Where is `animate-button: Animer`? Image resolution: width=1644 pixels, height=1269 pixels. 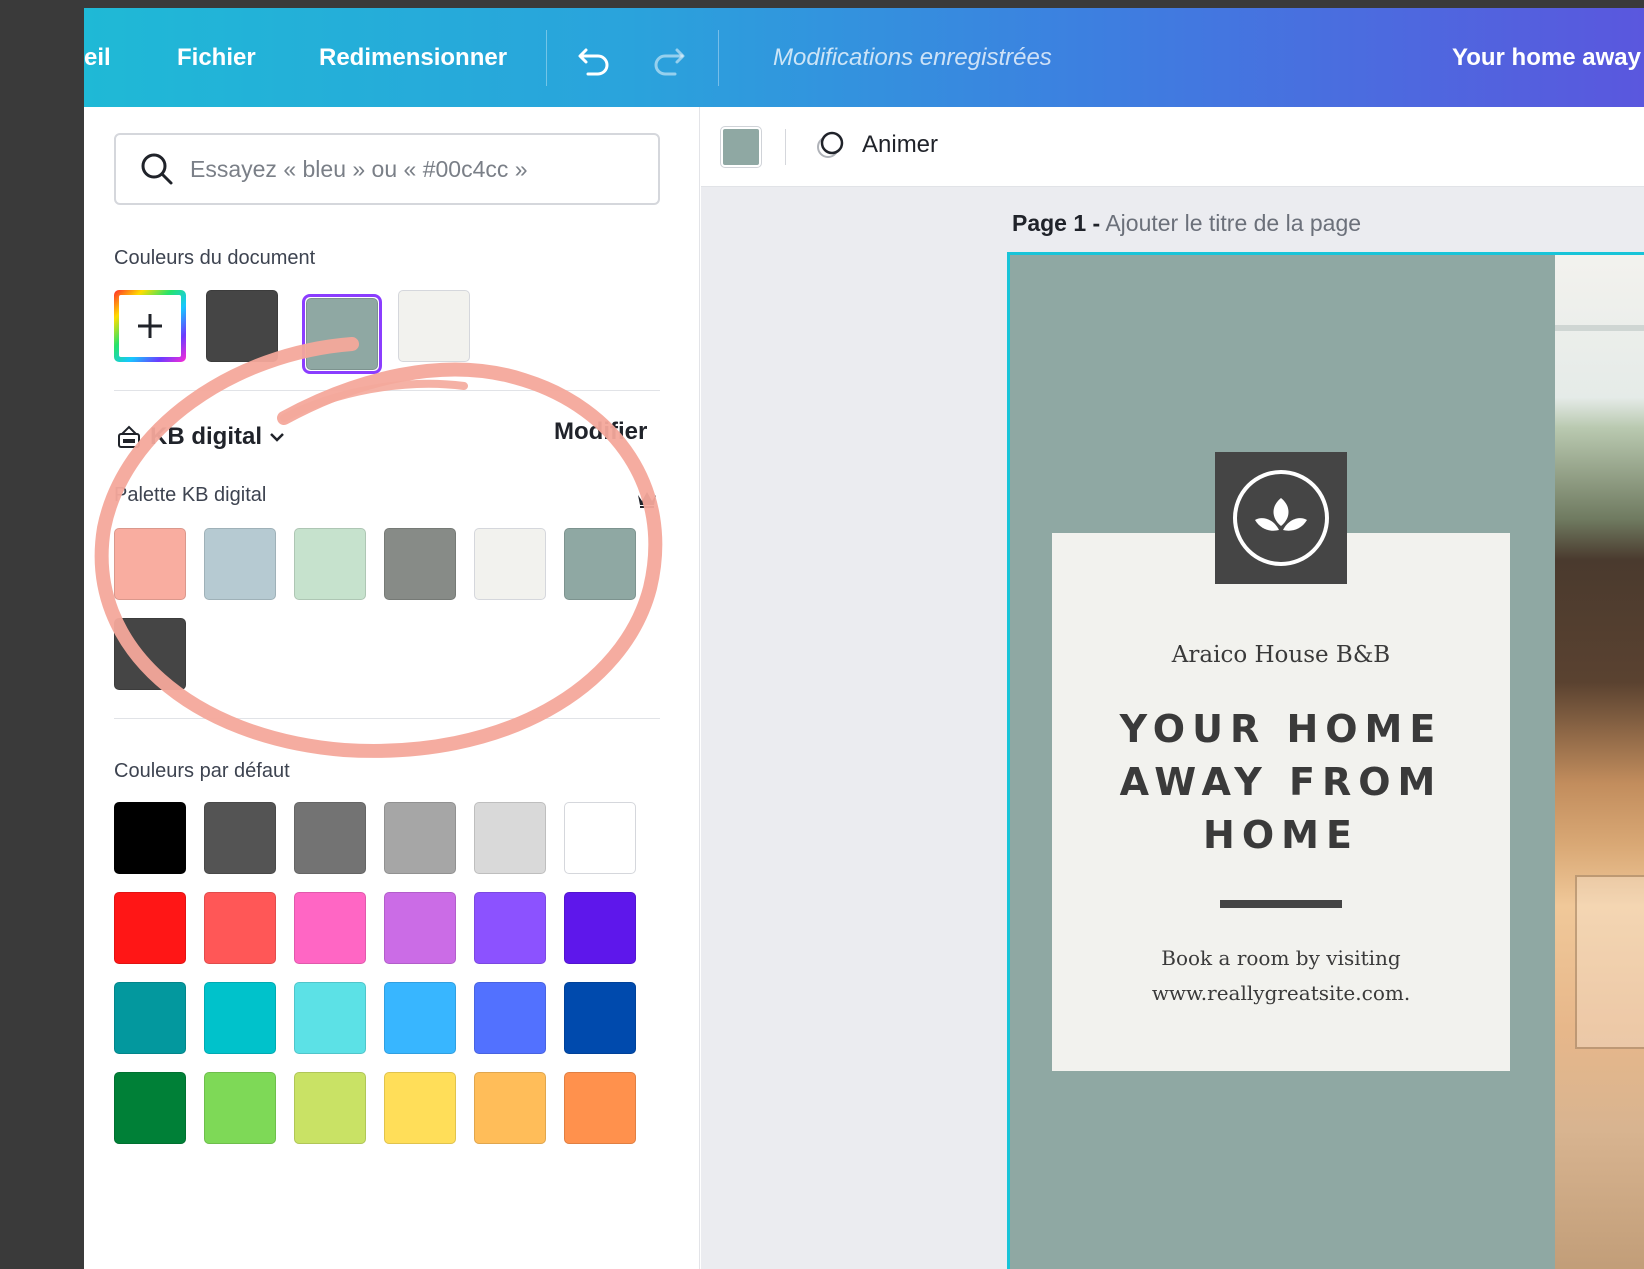 animate-button: Animer is located at coordinates (875, 145).